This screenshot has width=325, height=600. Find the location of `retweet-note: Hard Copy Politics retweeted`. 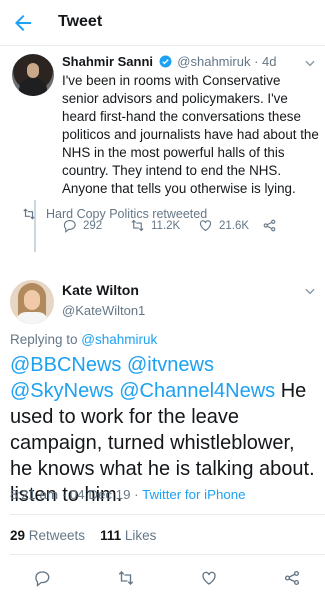

retweet-note: Hard Copy Politics retweeted is located at coordinates (114, 214).